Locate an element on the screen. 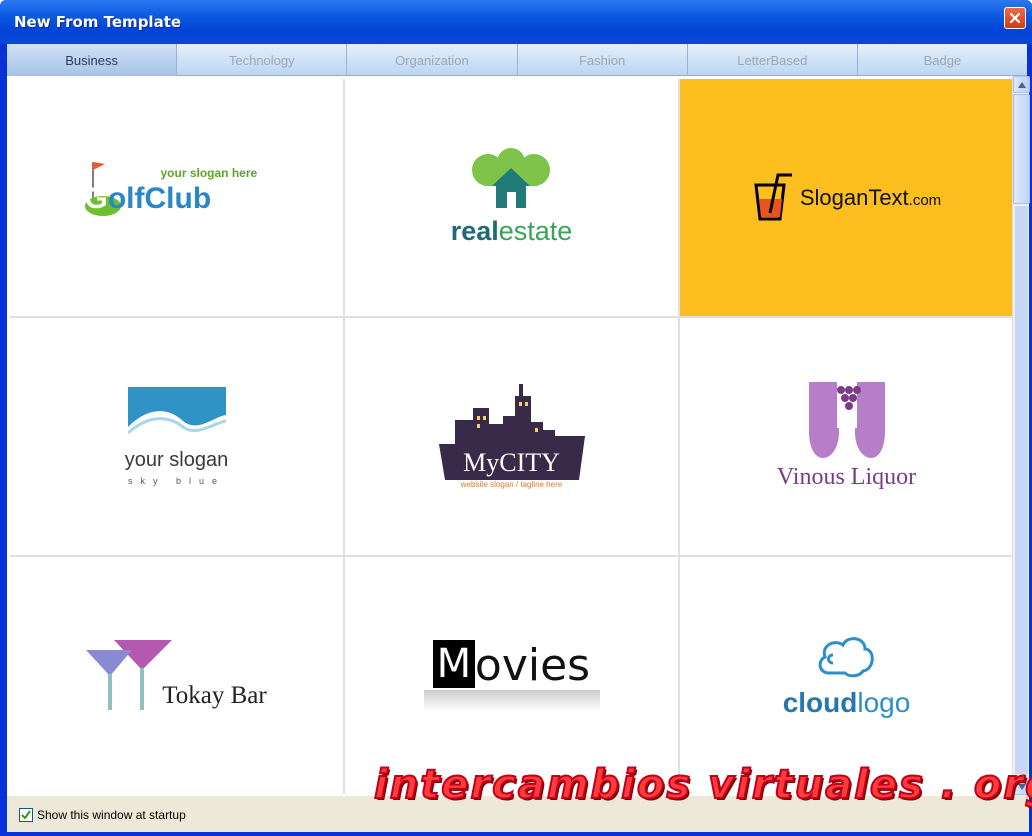 This screenshot has height=836, width=1032. tab-organization: Organization is located at coordinates (432, 60).